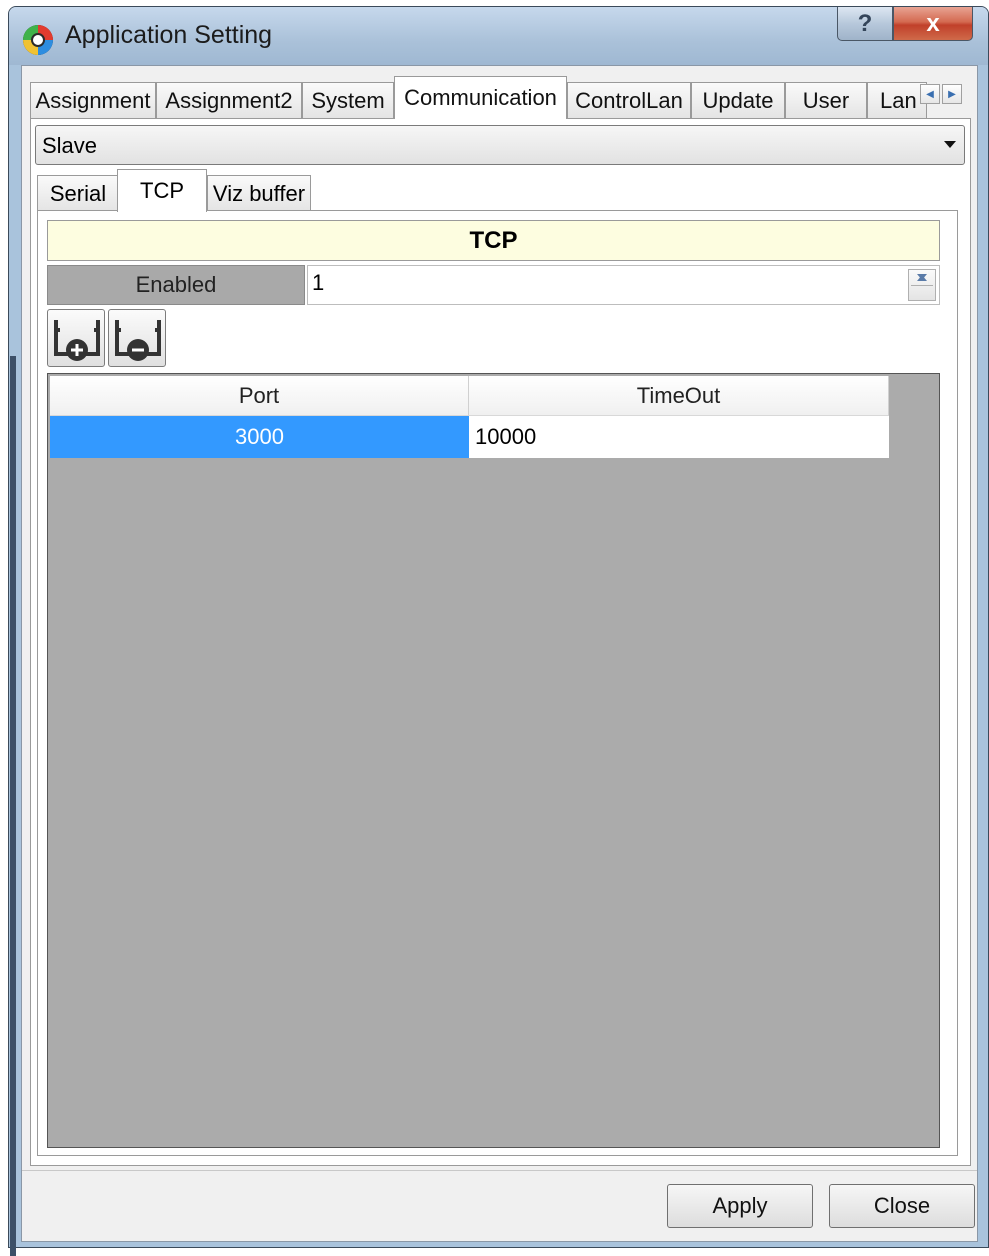  What do you see at coordinates (493, 240) in the screenshot?
I see `section-header: TCP` at bounding box center [493, 240].